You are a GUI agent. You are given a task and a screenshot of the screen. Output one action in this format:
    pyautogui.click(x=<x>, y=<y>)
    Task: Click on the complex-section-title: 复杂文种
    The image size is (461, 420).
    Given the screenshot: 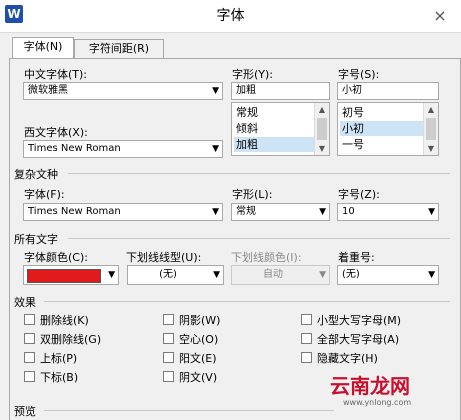 What is the action you would take?
    pyautogui.click(x=36, y=174)
    